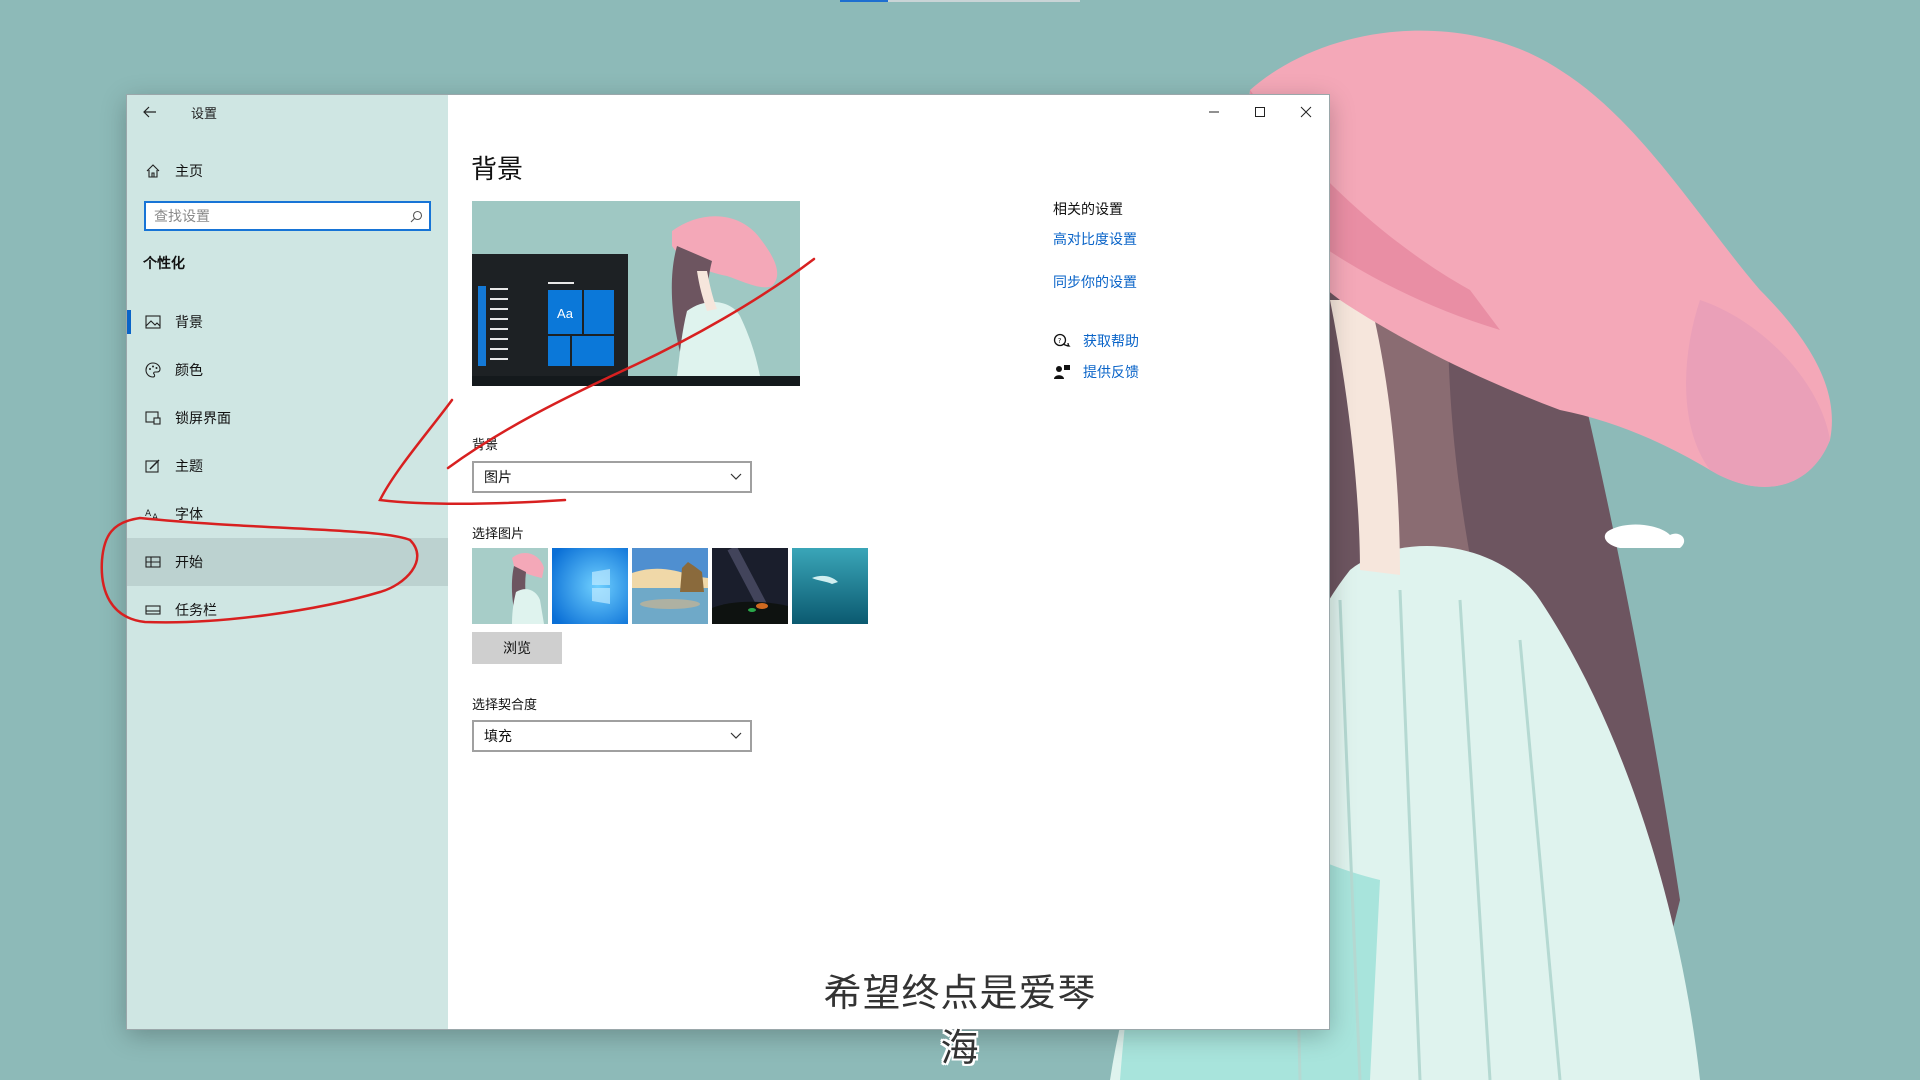 The image size is (1920, 1080). Describe the element at coordinates (960, 1) in the screenshot. I see `window-top-strip` at that location.